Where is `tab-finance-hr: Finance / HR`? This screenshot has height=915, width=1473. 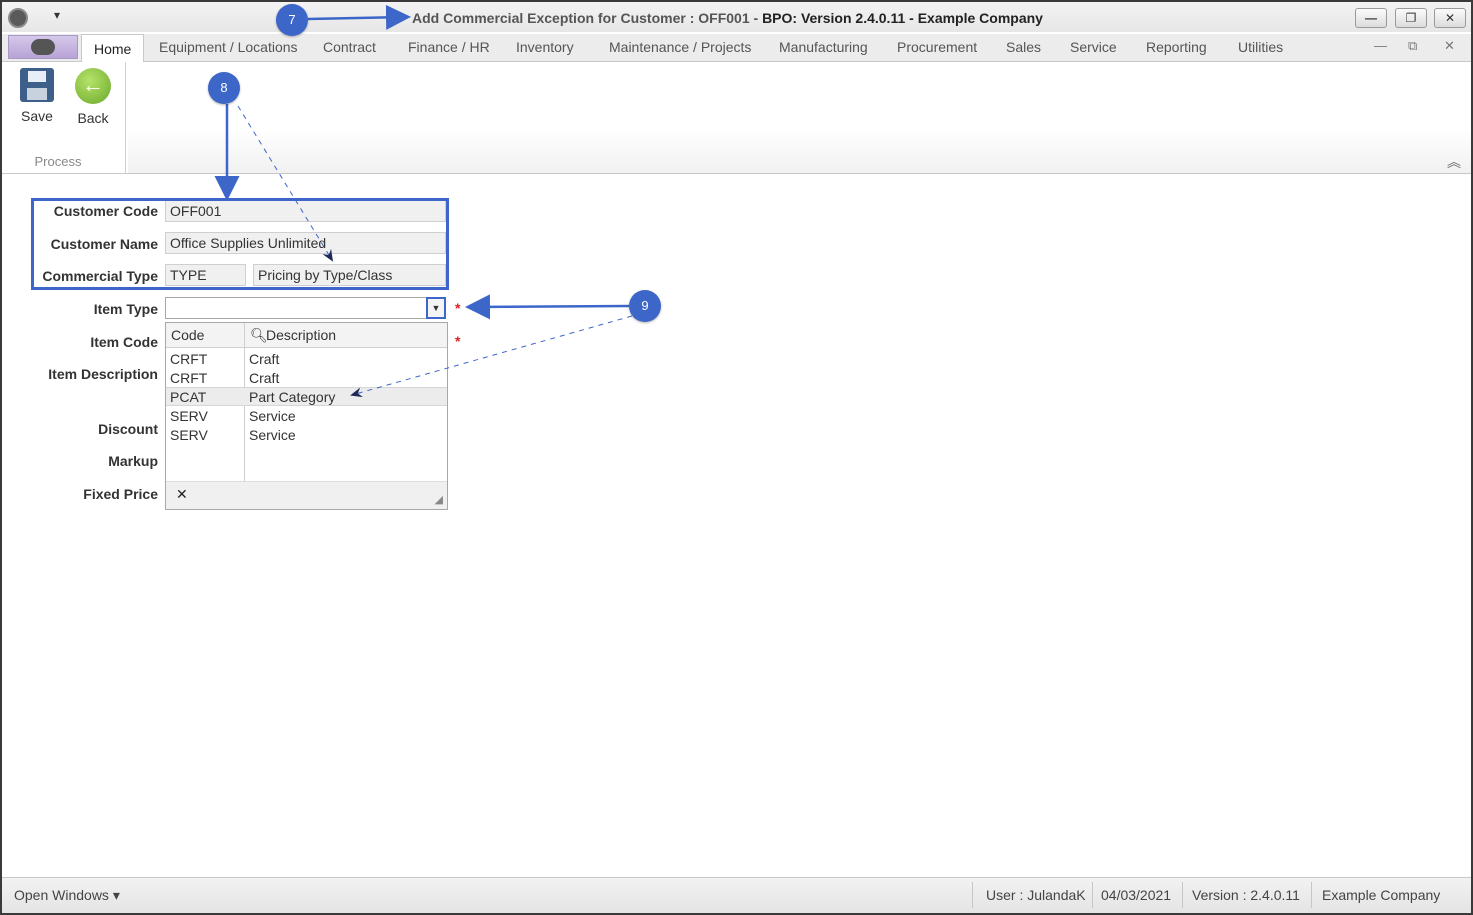
tab-finance-hr: Finance / HR is located at coordinates (449, 47).